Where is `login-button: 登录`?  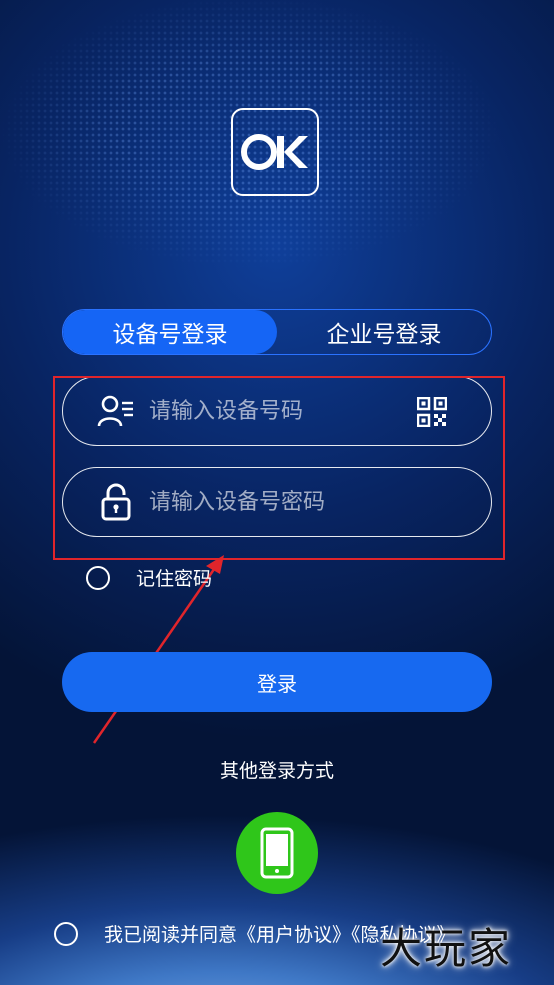
login-button: 登录 is located at coordinates (277, 682).